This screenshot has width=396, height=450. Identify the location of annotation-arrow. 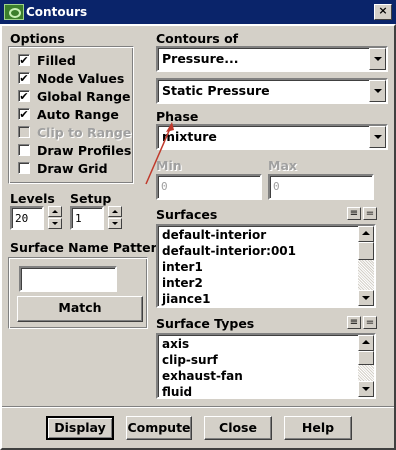
(159, 153).